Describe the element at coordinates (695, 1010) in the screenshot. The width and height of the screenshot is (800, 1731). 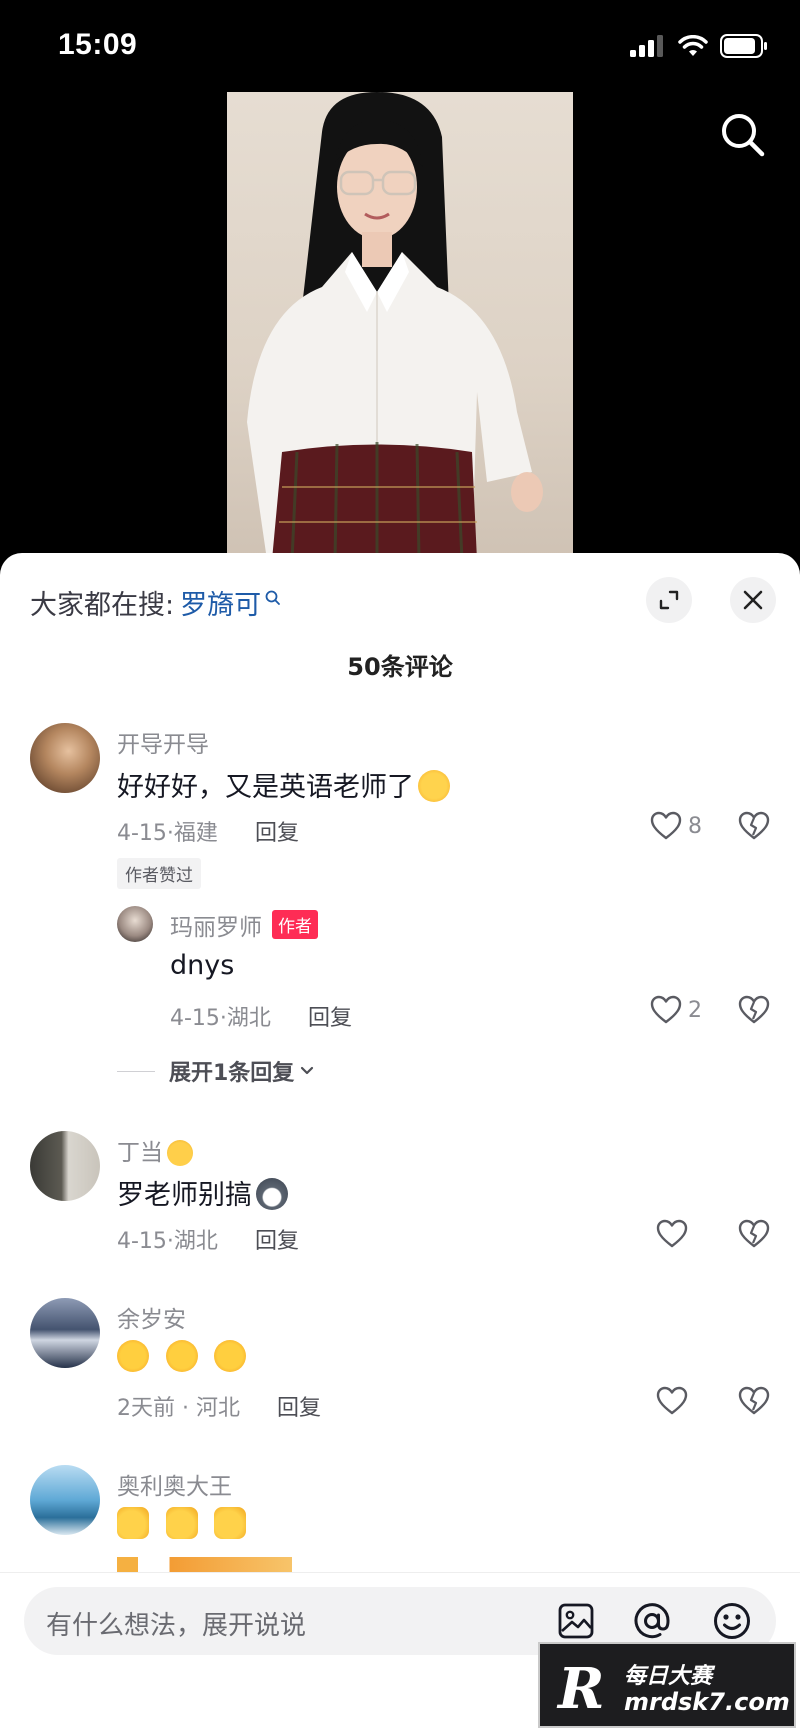
I see `like-count: 2` at that location.